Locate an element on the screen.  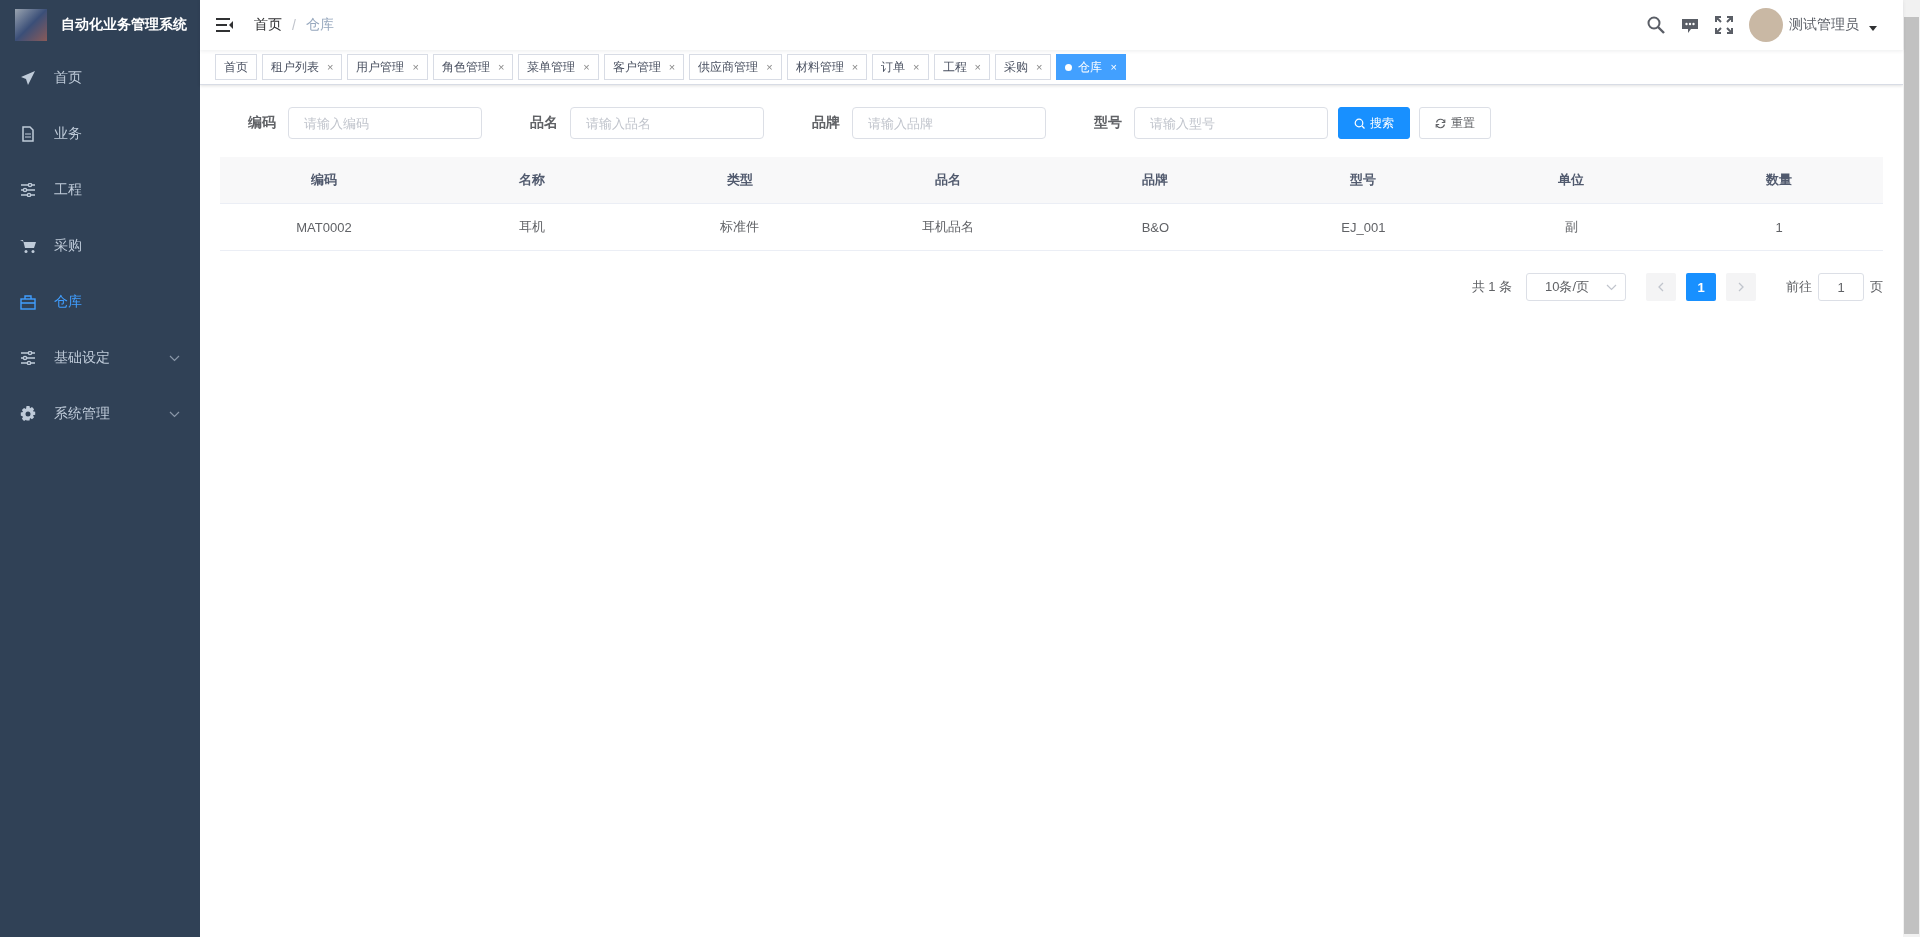
app-title: 自动化业务管理系统 is located at coordinates (124, 25).